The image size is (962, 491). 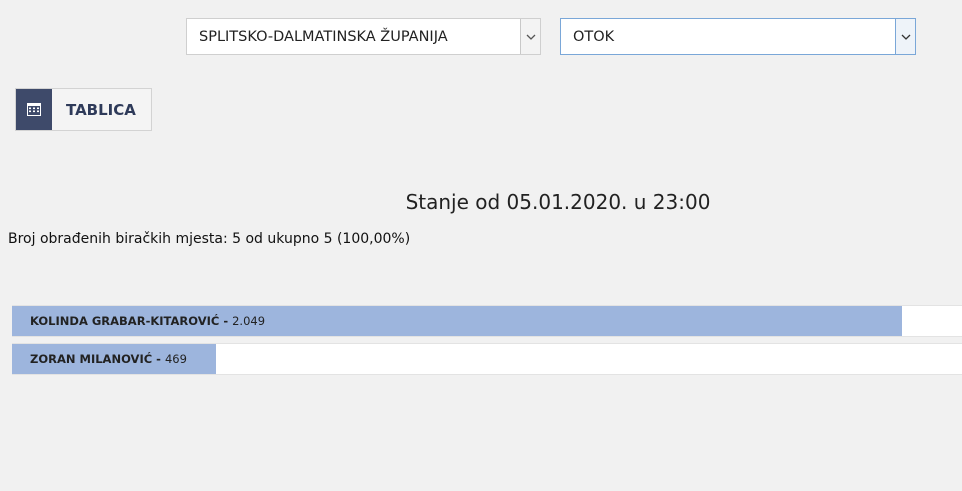 I want to click on candidate-name: ZORAN MILANOVIĆ, so click(x=91, y=359).